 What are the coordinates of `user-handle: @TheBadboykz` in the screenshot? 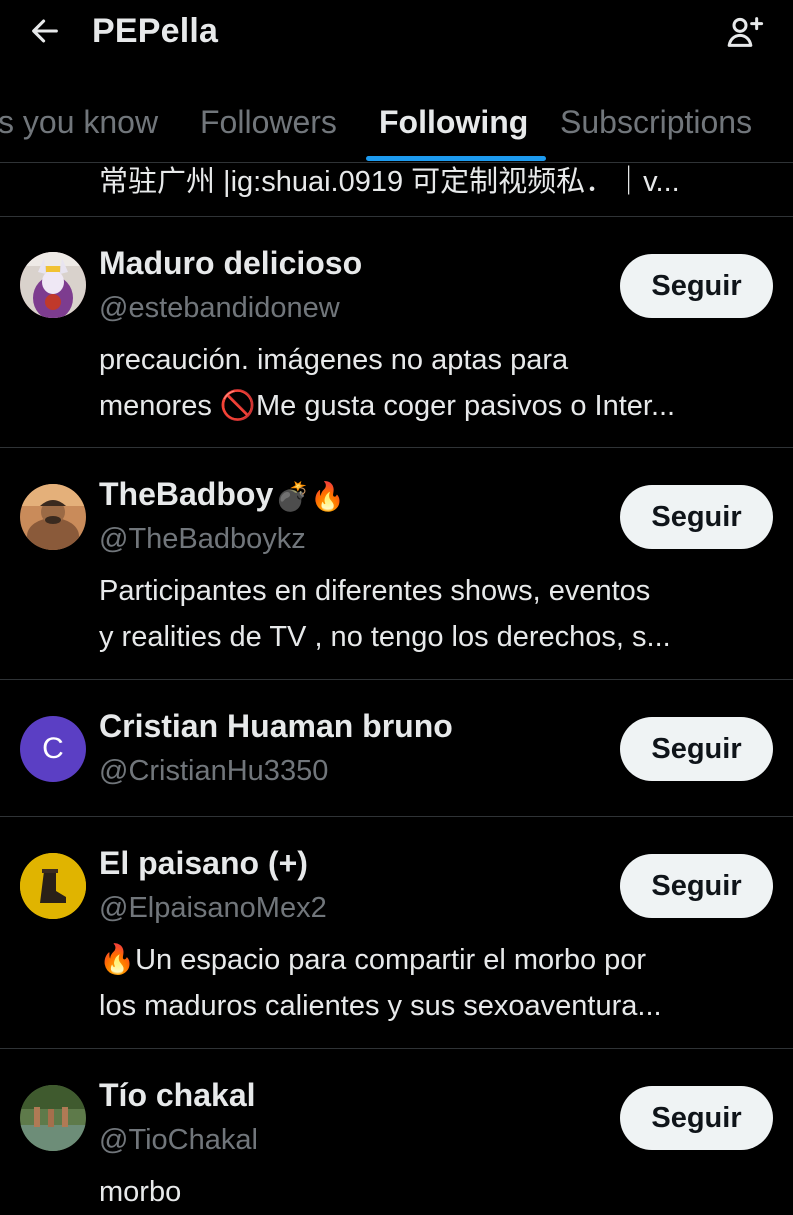 It's located at (202, 539).